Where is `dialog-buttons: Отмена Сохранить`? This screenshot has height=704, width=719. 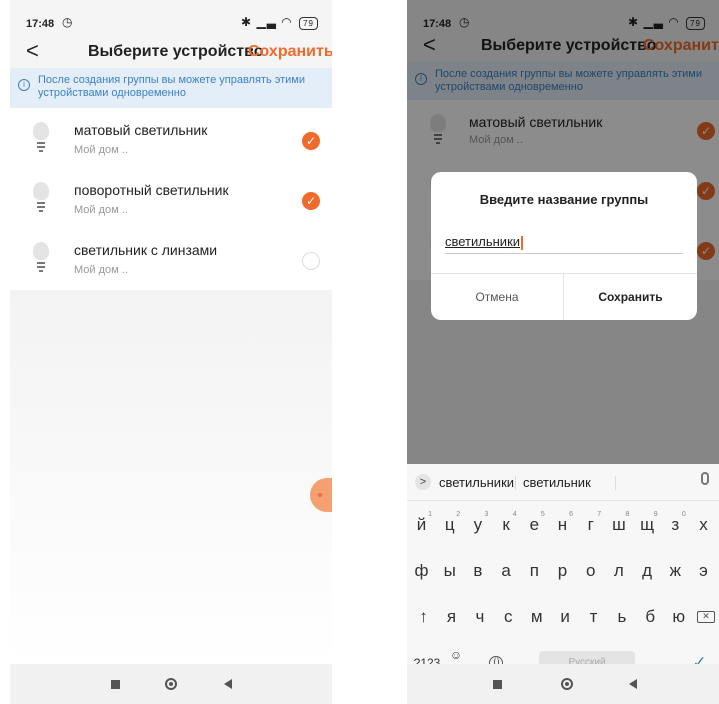 dialog-buttons: Отмена Сохранить is located at coordinates (564, 296).